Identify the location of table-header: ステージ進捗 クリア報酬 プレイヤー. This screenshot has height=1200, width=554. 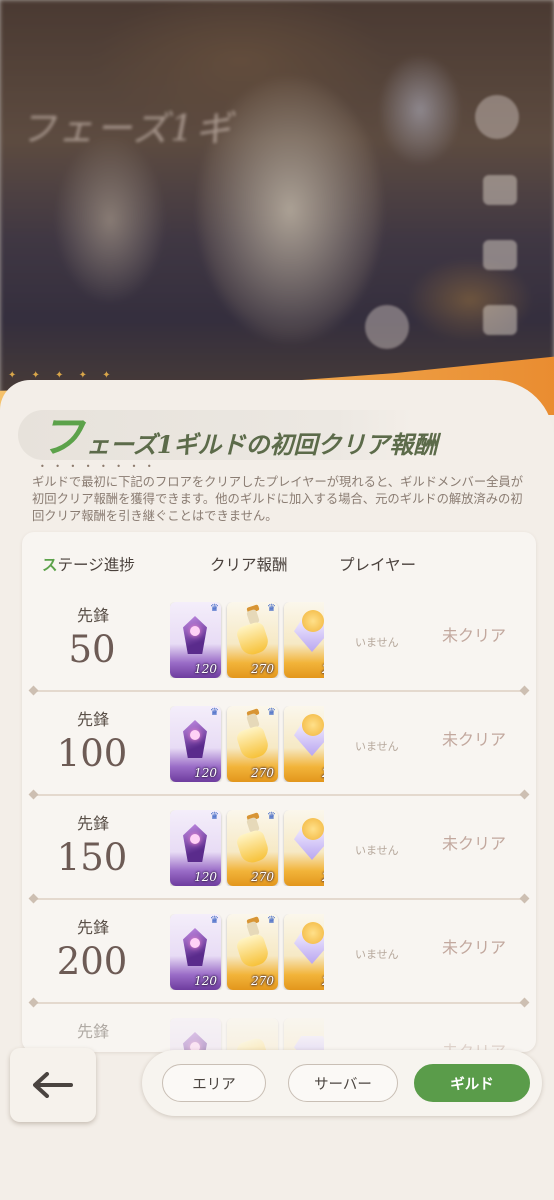
(279, 564).